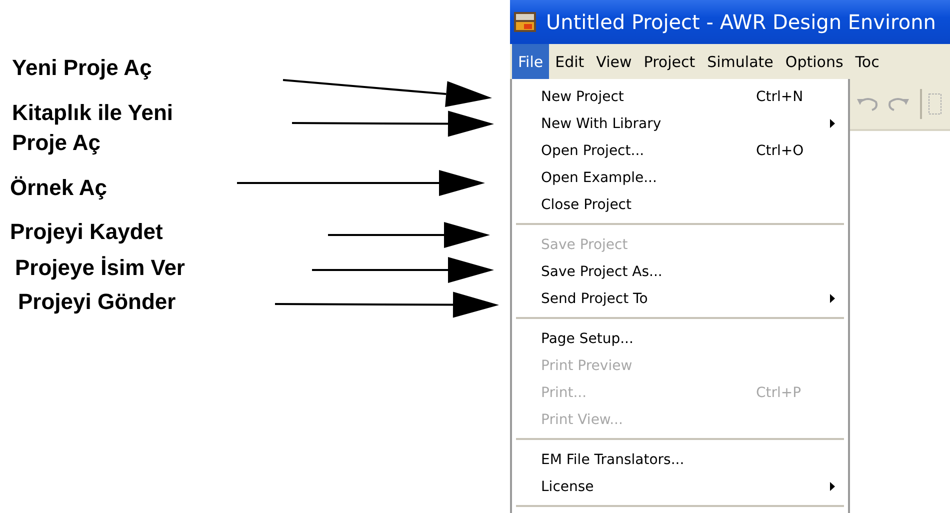  Describe the element at coordinates (531, 61) in the screenshot. I see `menu-item: File` at that location.